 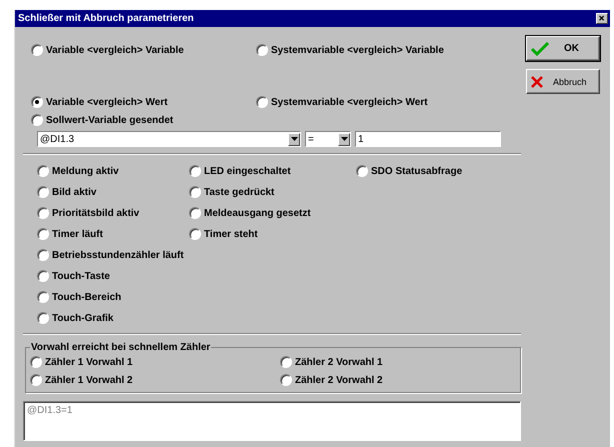 I want to click on radio-label: Betriebsstundenzähler läuft, so click(x=118, y=255).